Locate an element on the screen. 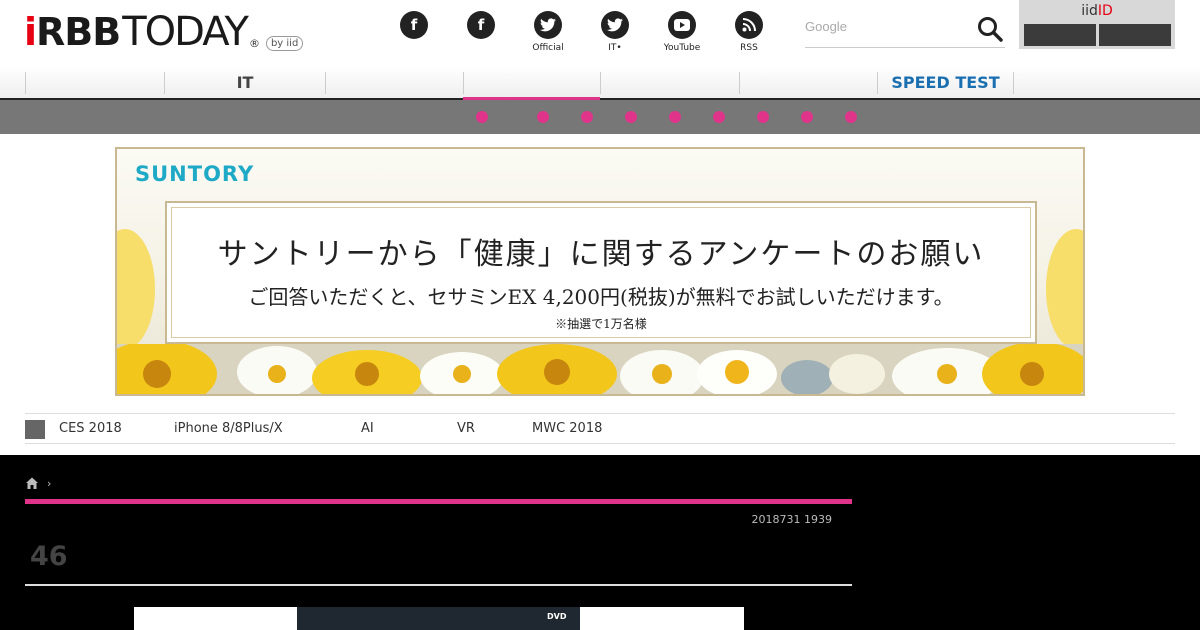 Image resolution: width=1200 pixels, height=630 pixels. by-iid-badge: by iid is located at coordinates (284, 43).